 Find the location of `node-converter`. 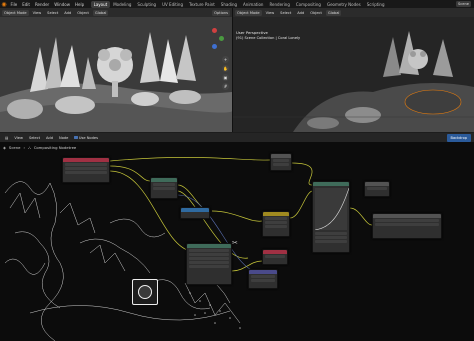

node-converter is located at coordinates (195, 213).